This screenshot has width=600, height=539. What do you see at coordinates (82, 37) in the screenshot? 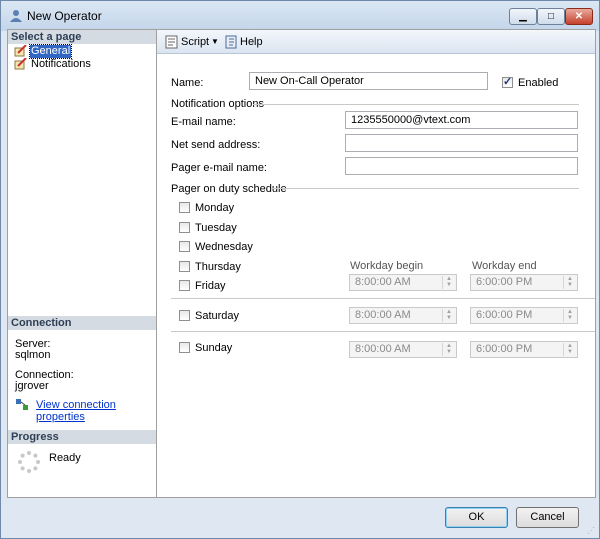
I see `select-page-header: Select a page` at bounding box center [82, 37].